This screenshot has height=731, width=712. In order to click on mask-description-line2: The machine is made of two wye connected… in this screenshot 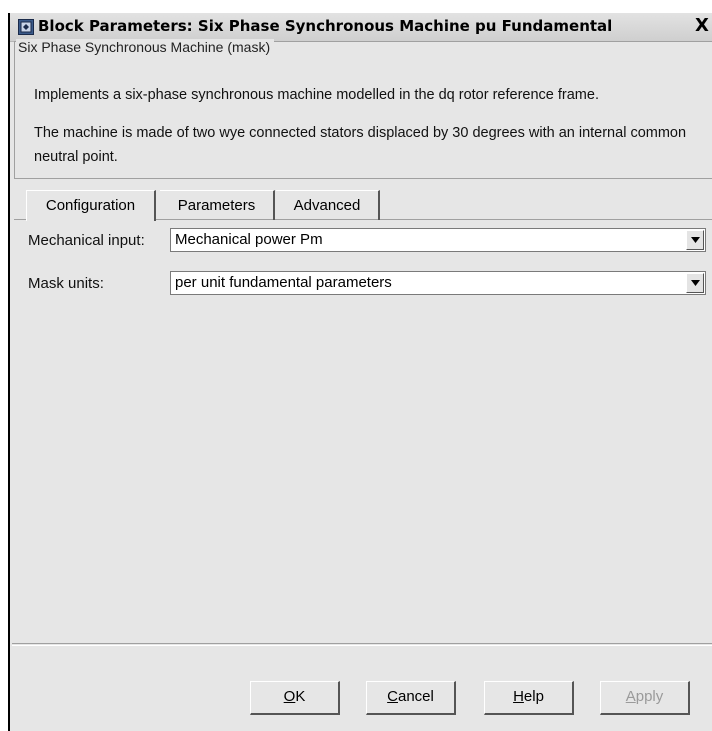, I will do `click(360, 145)`.